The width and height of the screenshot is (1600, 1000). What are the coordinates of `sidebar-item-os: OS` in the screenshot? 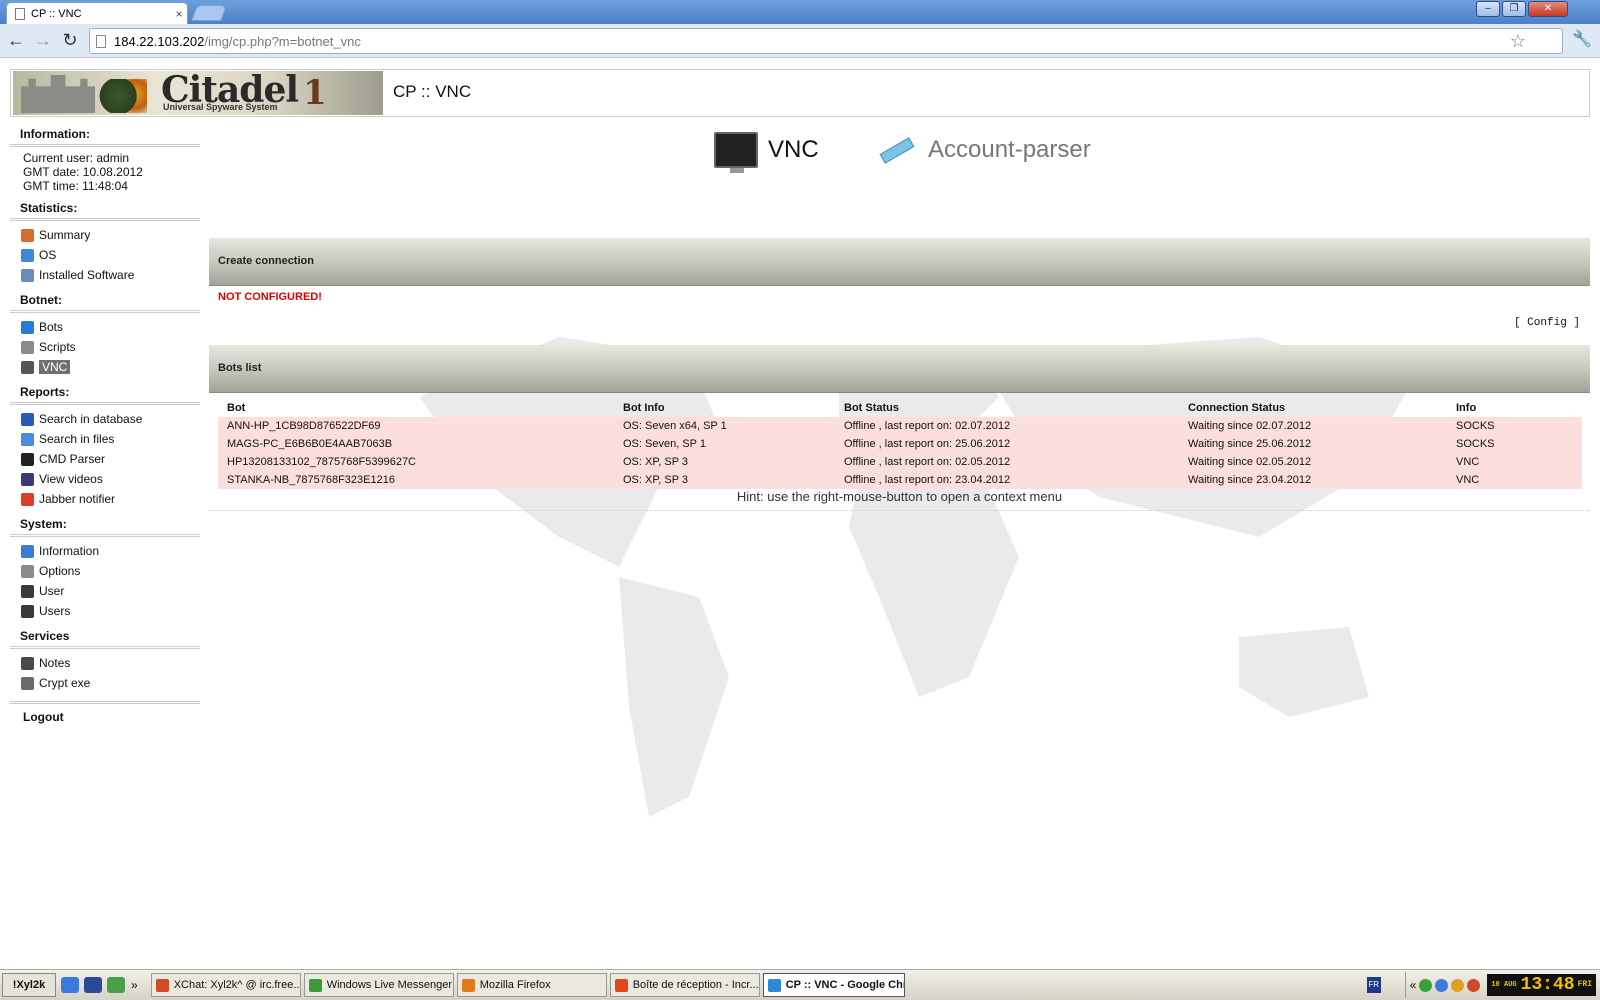 It's located at (105, 255).